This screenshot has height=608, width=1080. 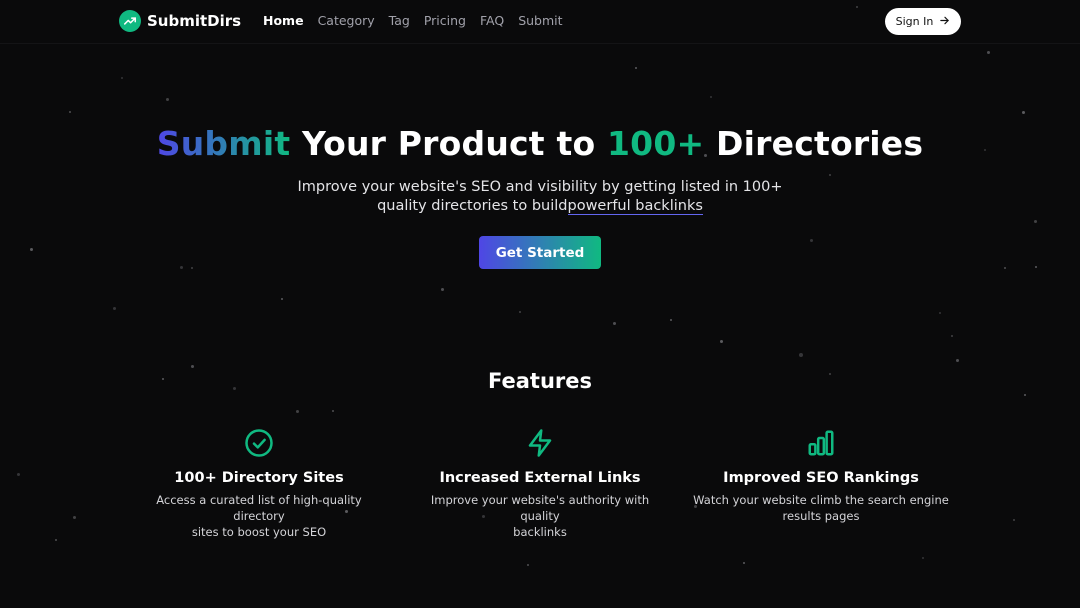 What do you see at coordinates (223, 143) in the screenshot?
I see `hero-title-highlight: Submit` at bounding box center [223, 143].